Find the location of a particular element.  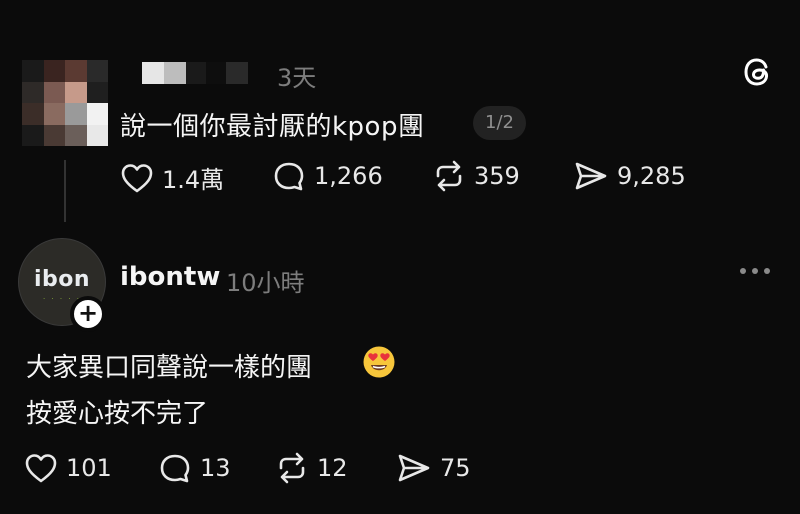

avatar is located at coordinates (65, 103).